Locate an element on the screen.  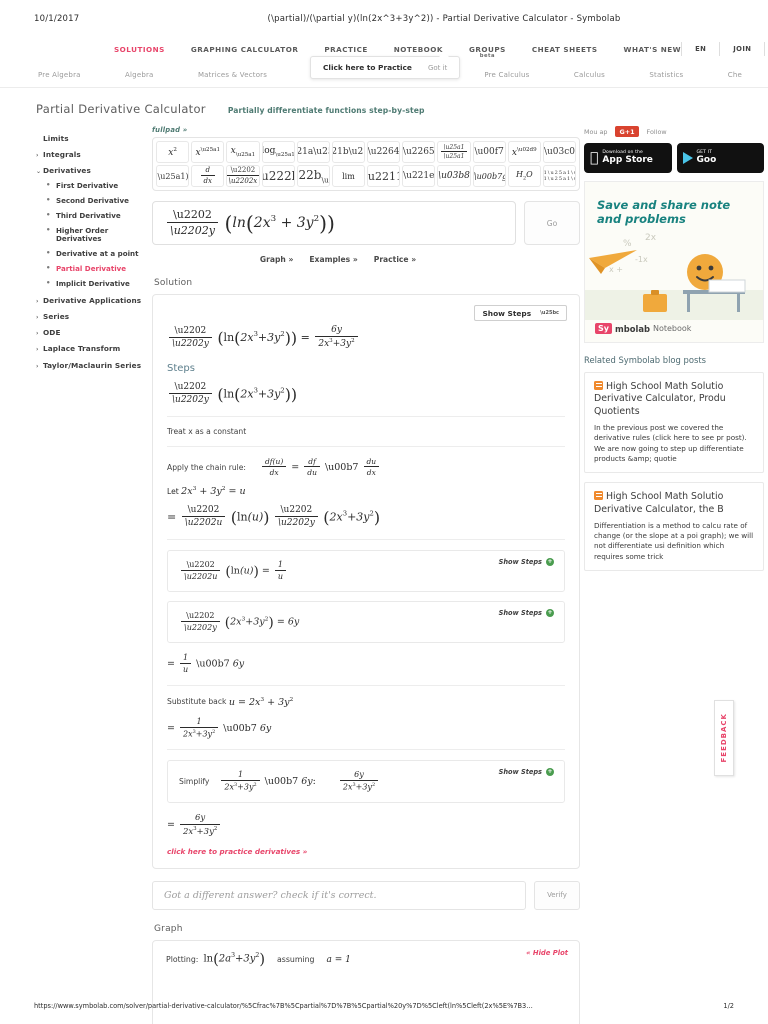
app-store-badge:  Download on the App Store is located at coordinates (628, 158).